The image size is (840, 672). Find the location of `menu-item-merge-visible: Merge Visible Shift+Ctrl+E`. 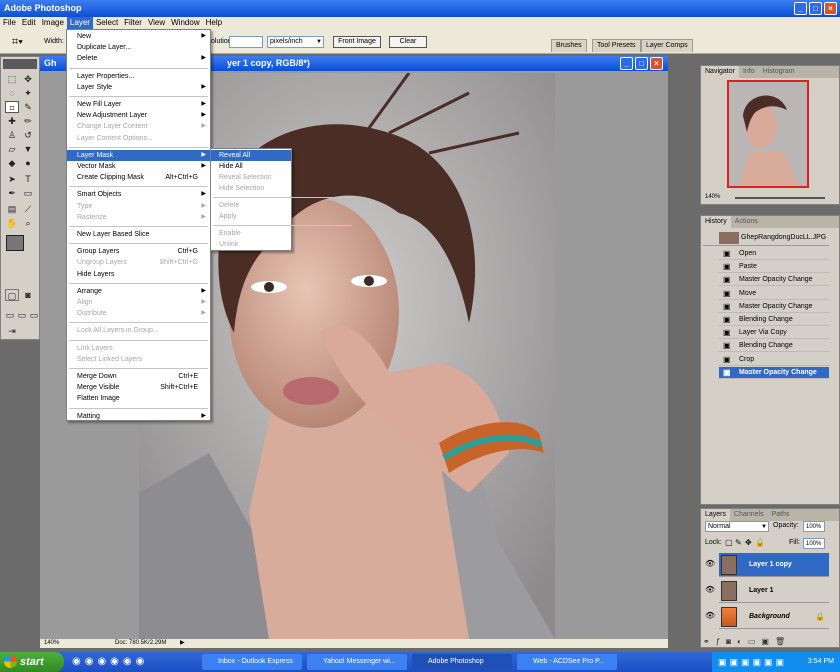

menu-item-merge-visible: Merge Visible Shift+Ctrl+E is located at coordinates (138, 387).